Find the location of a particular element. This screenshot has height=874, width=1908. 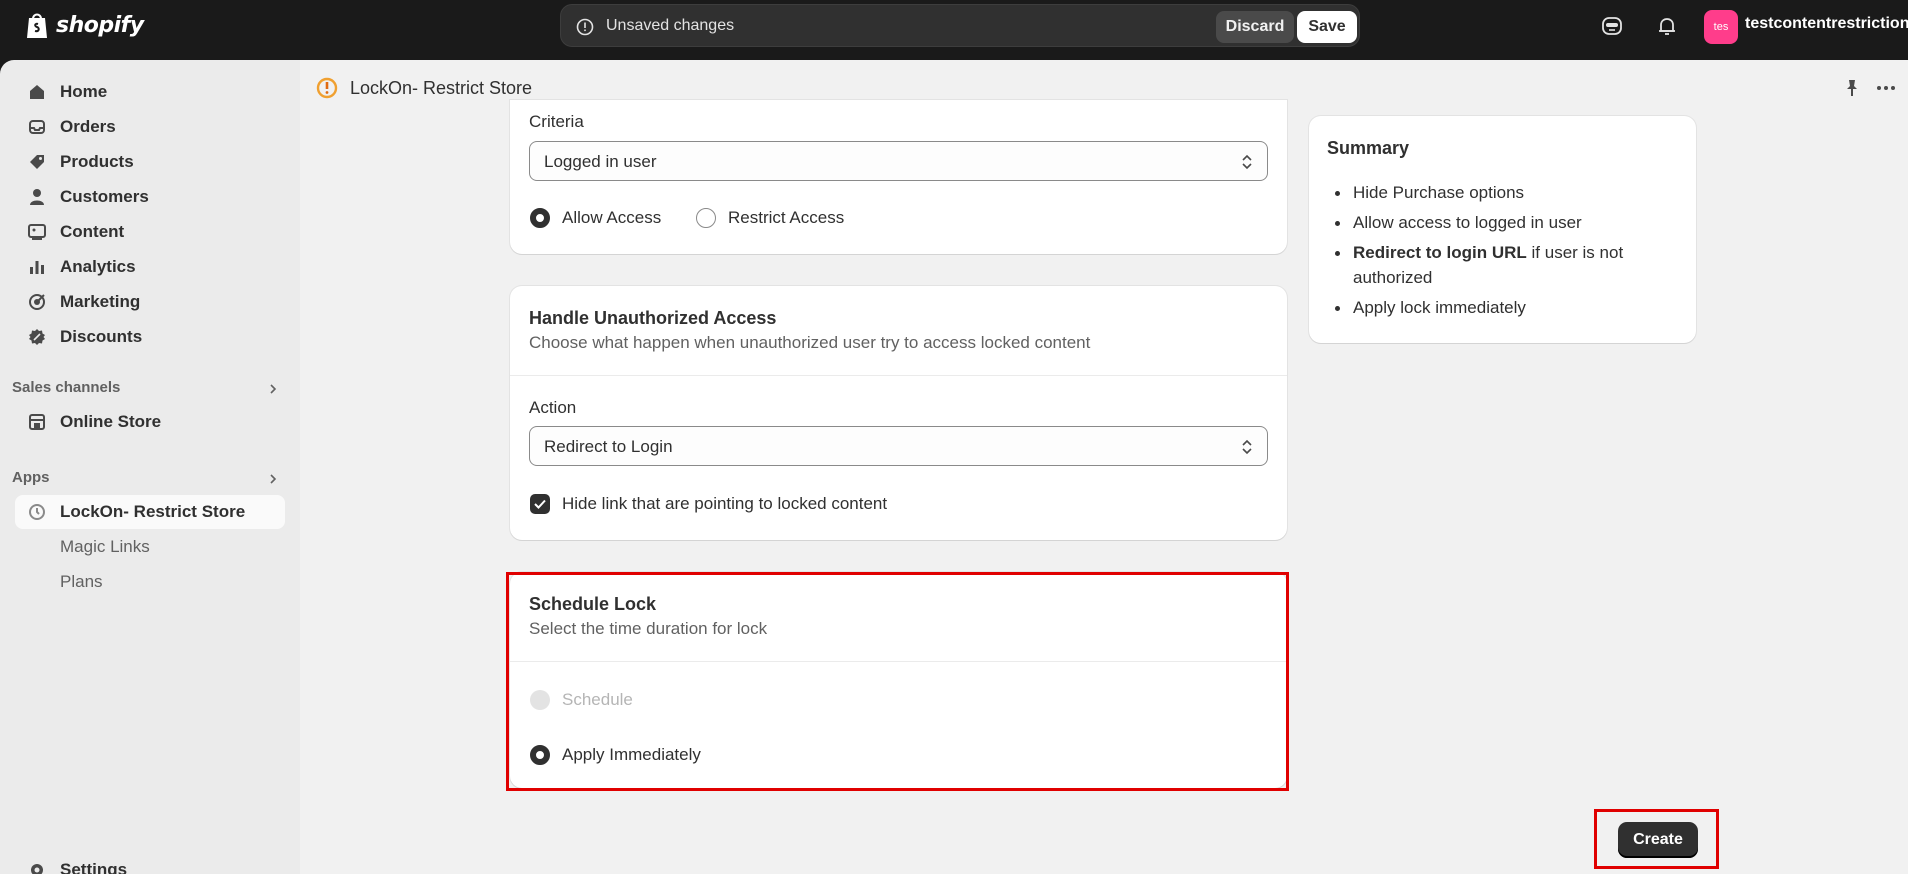

sidebar-item-analytics: Analytics is located at coordinates (150, 267).